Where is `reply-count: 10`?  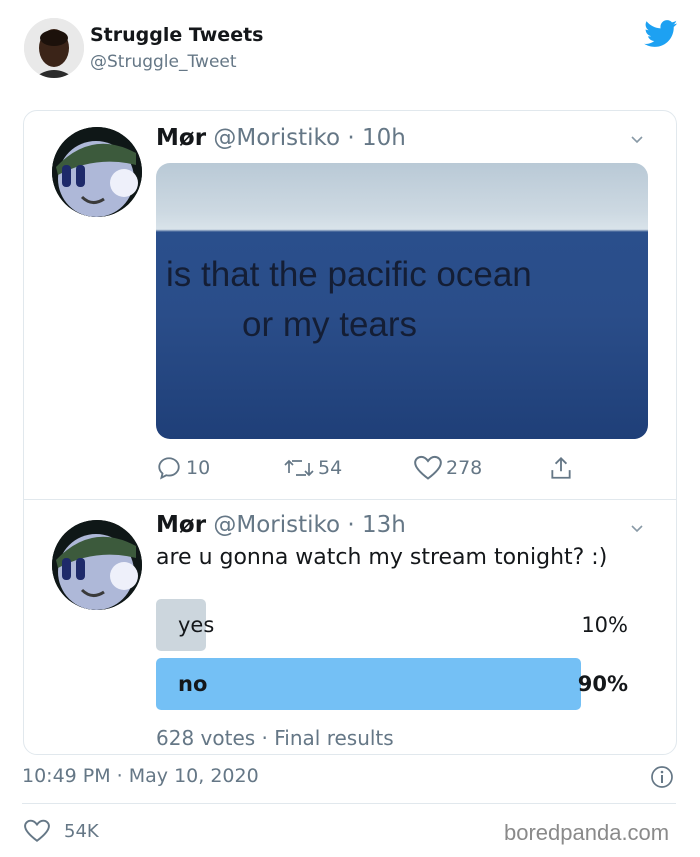 reply-count: 10 is located at coordinates (198, 468).